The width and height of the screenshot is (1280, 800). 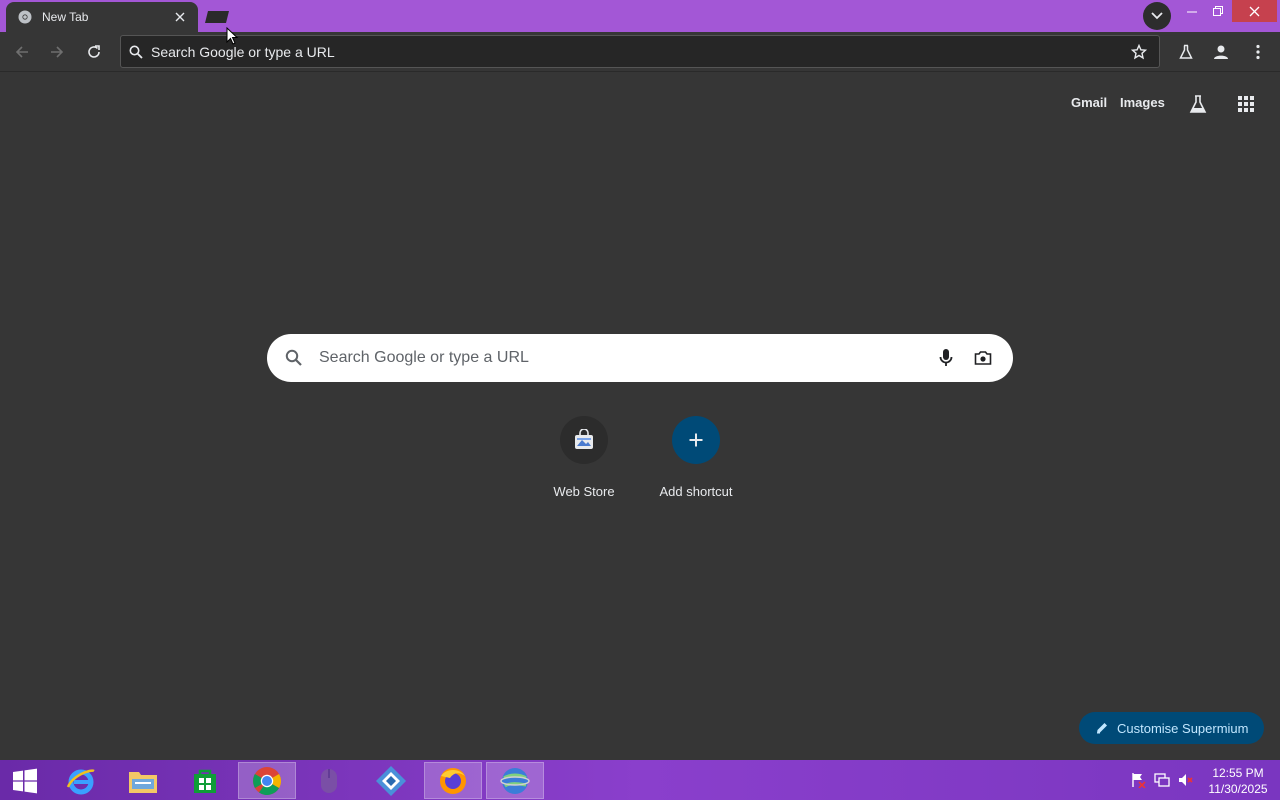 I want to click on address-bar: Search Google or type a URL, so click(x=640, y=51).